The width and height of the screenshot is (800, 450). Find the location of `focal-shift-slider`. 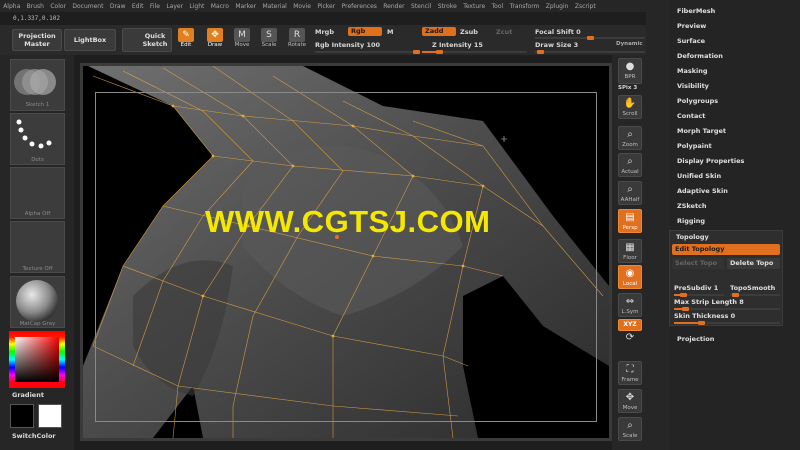

focal-shift-slider is located at coordinates (590, 38).